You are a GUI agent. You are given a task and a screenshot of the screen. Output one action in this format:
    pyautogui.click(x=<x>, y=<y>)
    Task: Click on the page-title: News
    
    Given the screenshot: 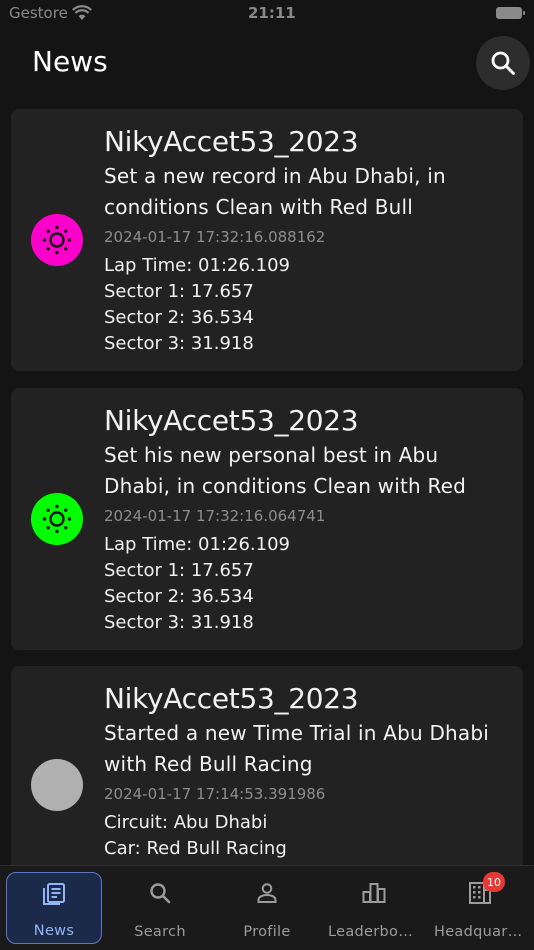 What is the action you would take?
    pyautogui.click(x=70, y=61)
    